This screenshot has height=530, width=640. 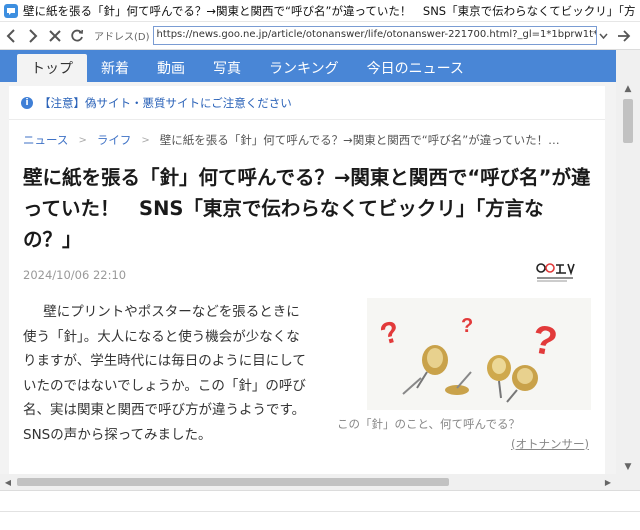 I want to click on refresh-button, so click(x=77, y=36).